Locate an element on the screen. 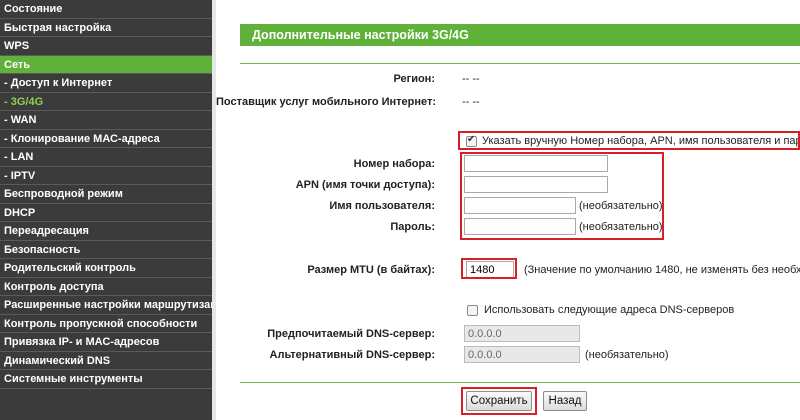 Image resolution: width=800 pixels, height=420 pixels. sidebar-item: Системные инструменты is located at coordinates (106, 379).